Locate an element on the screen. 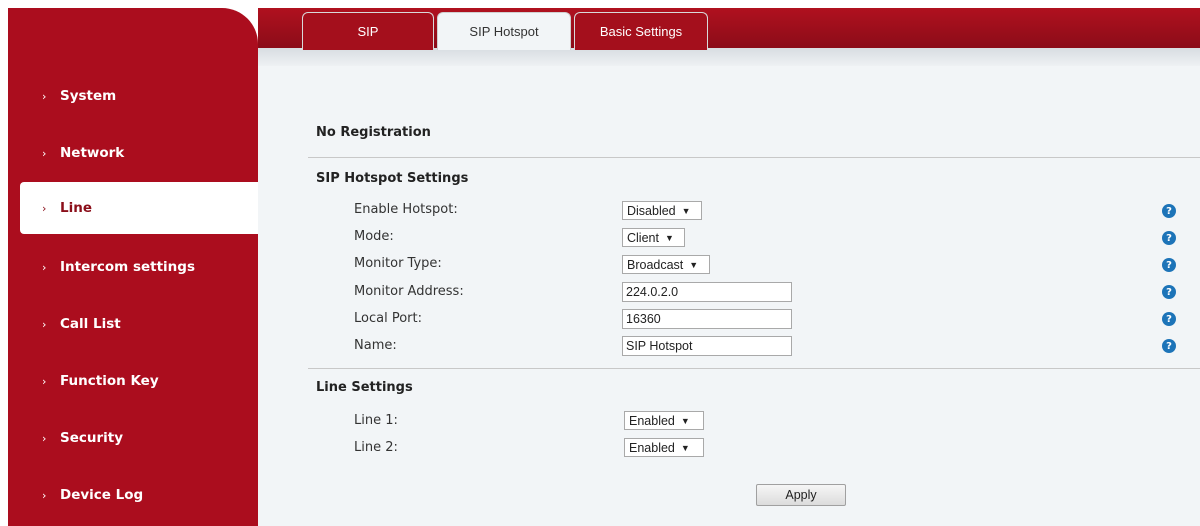 The width and height of the screenshot is (1200, 526). sidebar-item-security: › Security is located at coordinates (130, 438).